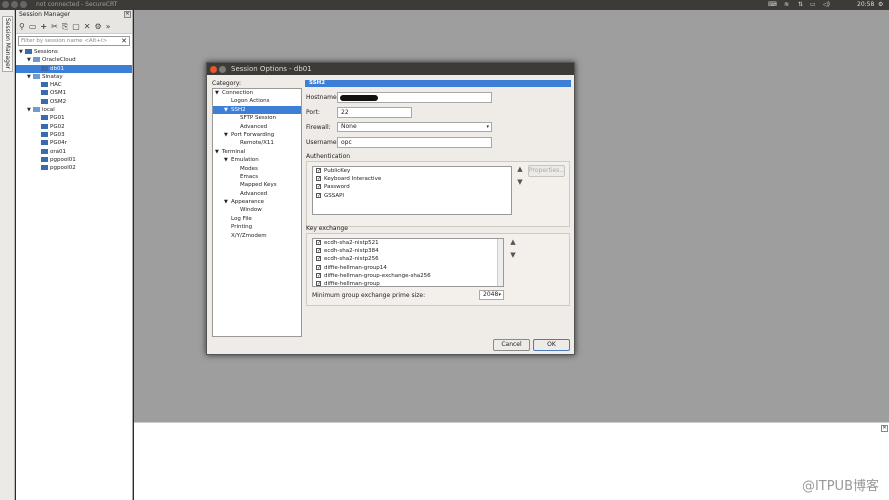  I want to click on category-item: Emacs, so click(257, 177).